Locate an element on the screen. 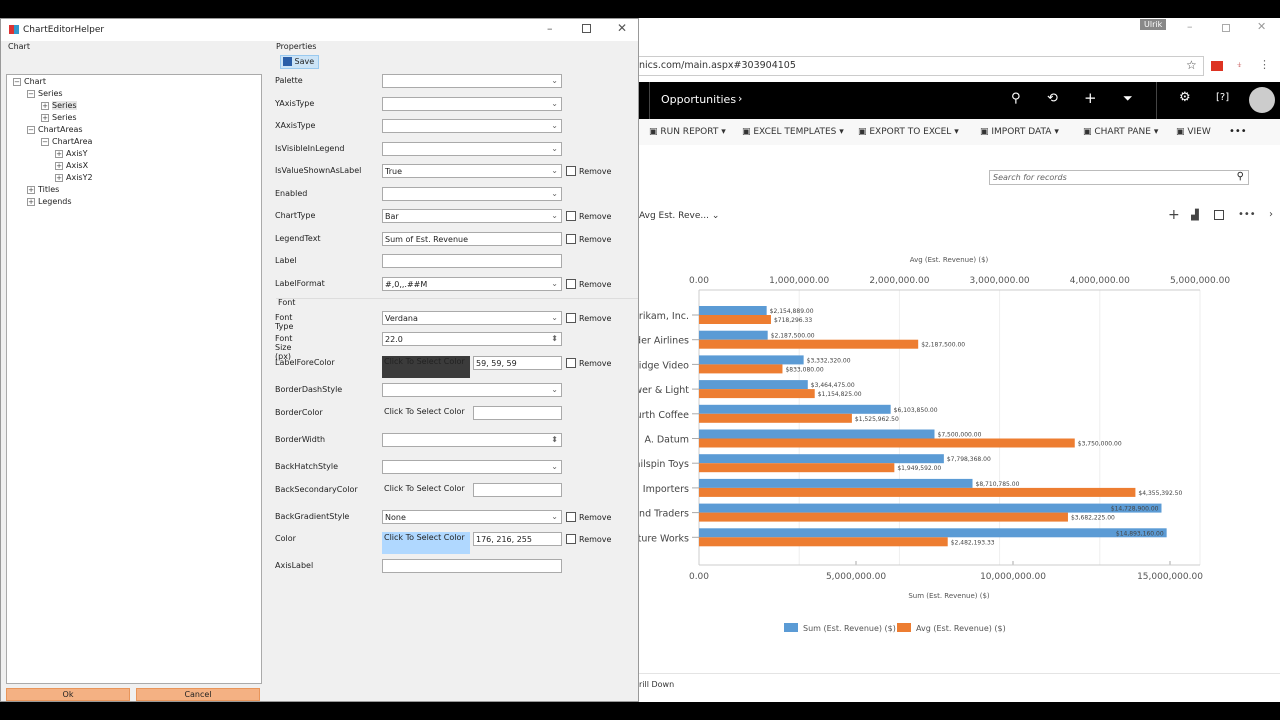  command-run-report: ▣ RUN REPORT ▾ is located at coordinates (687, 132).